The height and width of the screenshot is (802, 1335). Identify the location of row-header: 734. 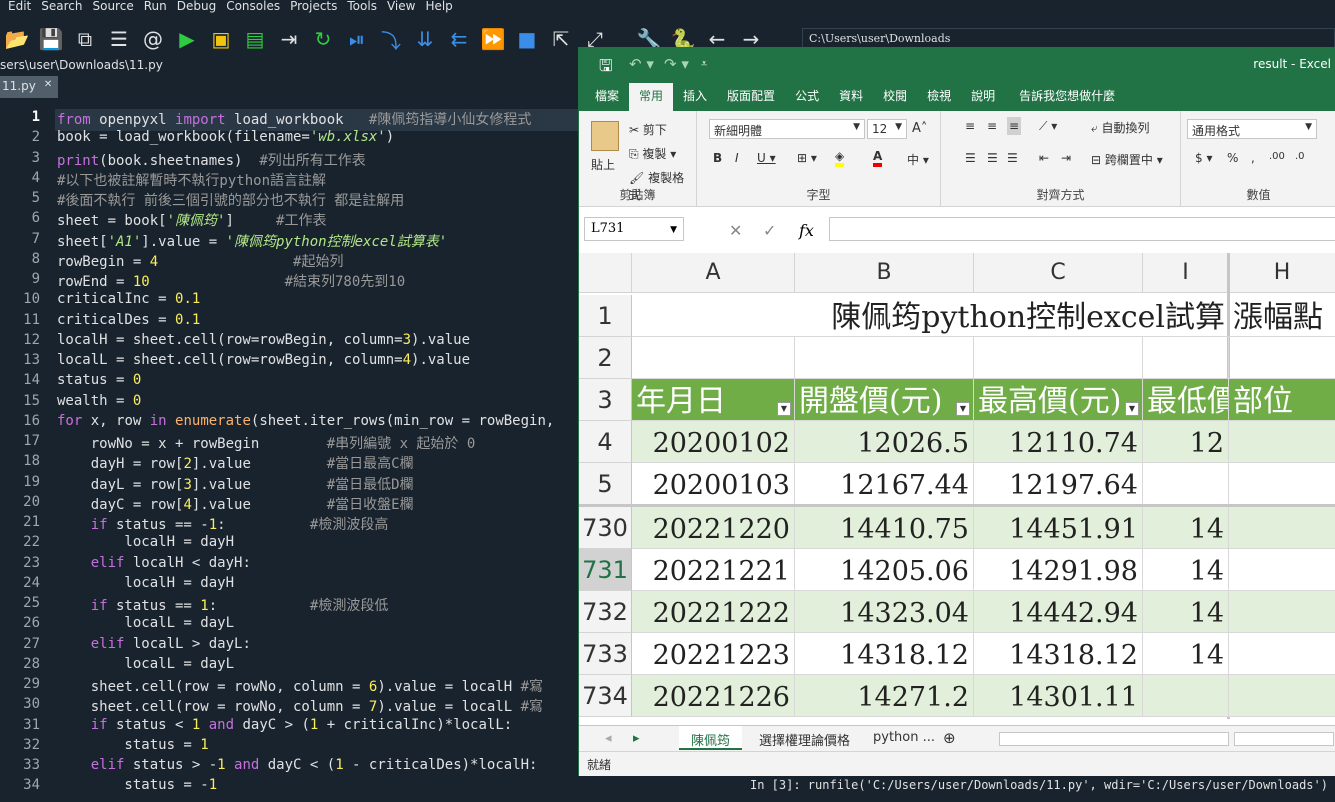
(605, 696).